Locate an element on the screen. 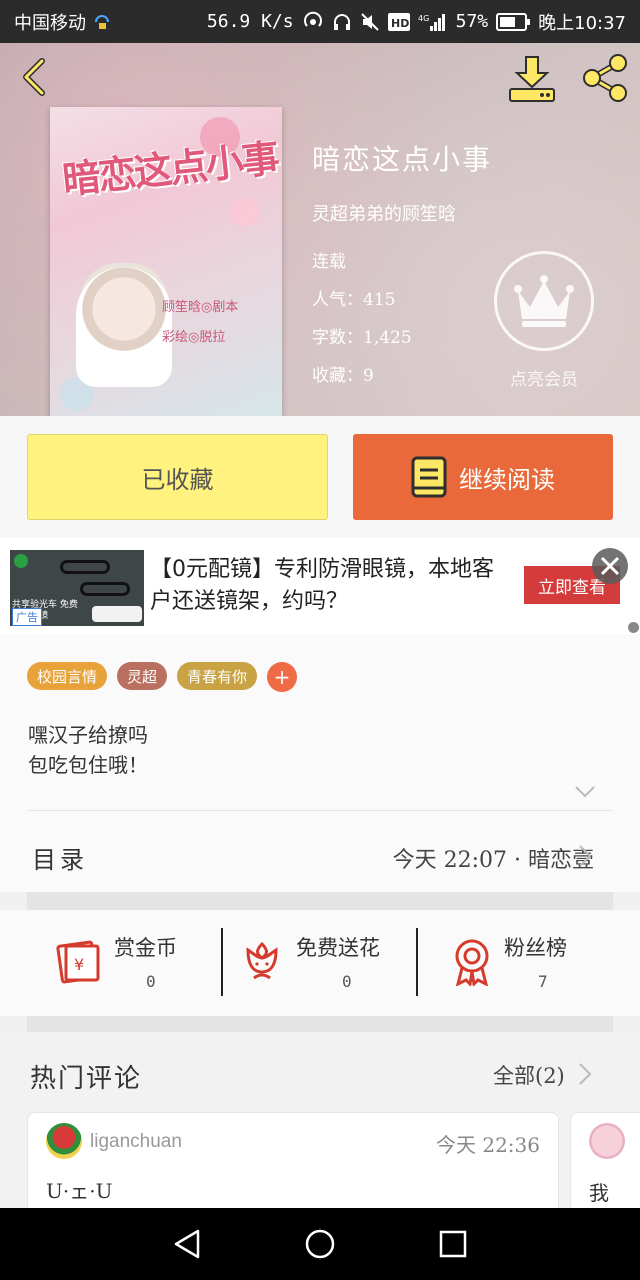  carrier-label: 中国移动 is located at coordinates (50, 23).